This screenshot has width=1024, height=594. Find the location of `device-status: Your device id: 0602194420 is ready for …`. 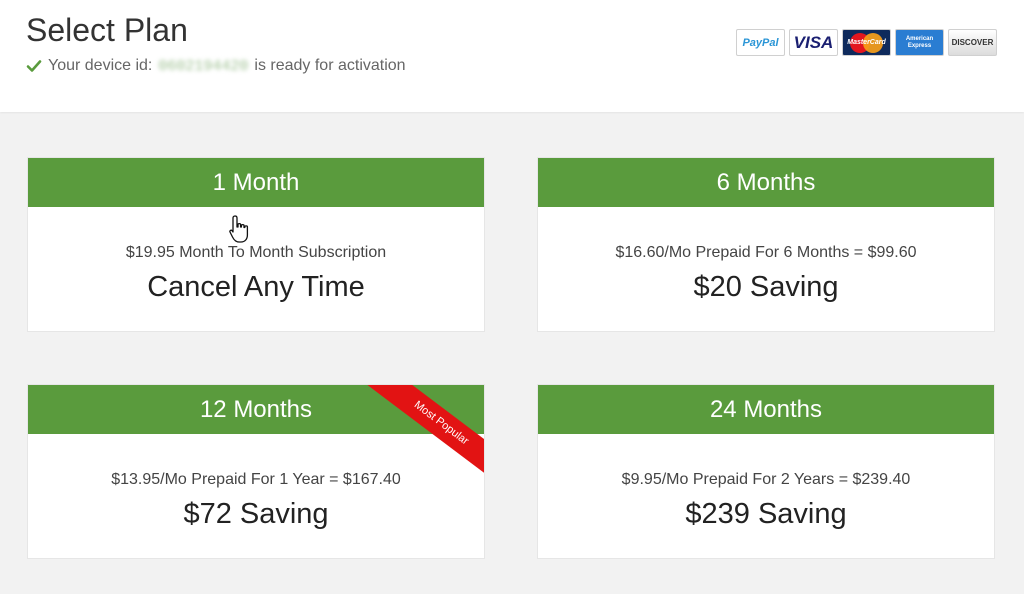

device-status: Your device id: 0602194420 is ready for … is located at coordinates (216, 66).